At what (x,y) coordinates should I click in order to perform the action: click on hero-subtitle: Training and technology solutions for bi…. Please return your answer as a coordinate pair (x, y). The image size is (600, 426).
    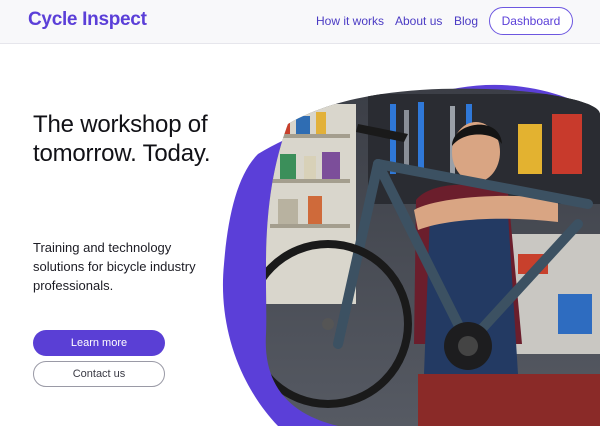
    Looking at the image, I should click on (114, 266).